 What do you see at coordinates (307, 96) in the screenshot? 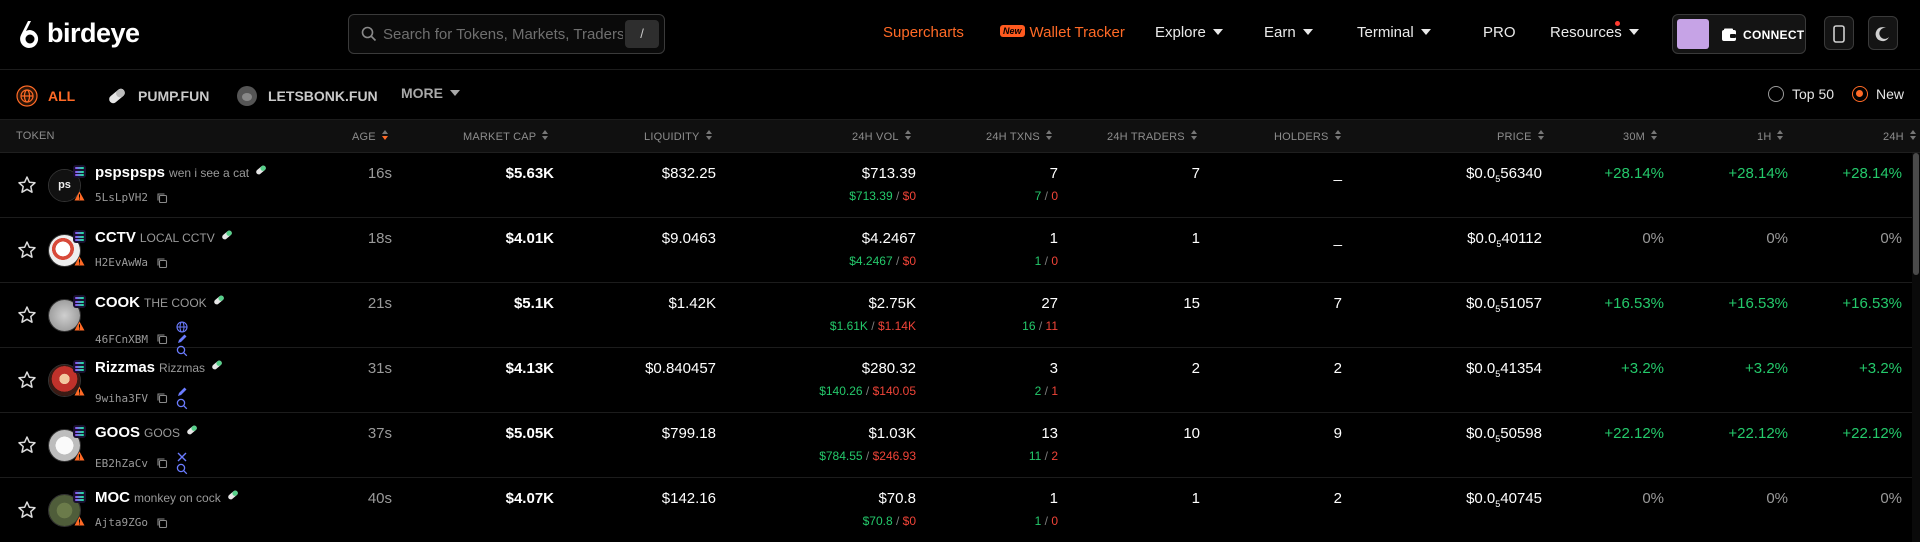
I see `tab-letsbonk-fun: LETSBONK.FUN` at bounding box center [307, 96].